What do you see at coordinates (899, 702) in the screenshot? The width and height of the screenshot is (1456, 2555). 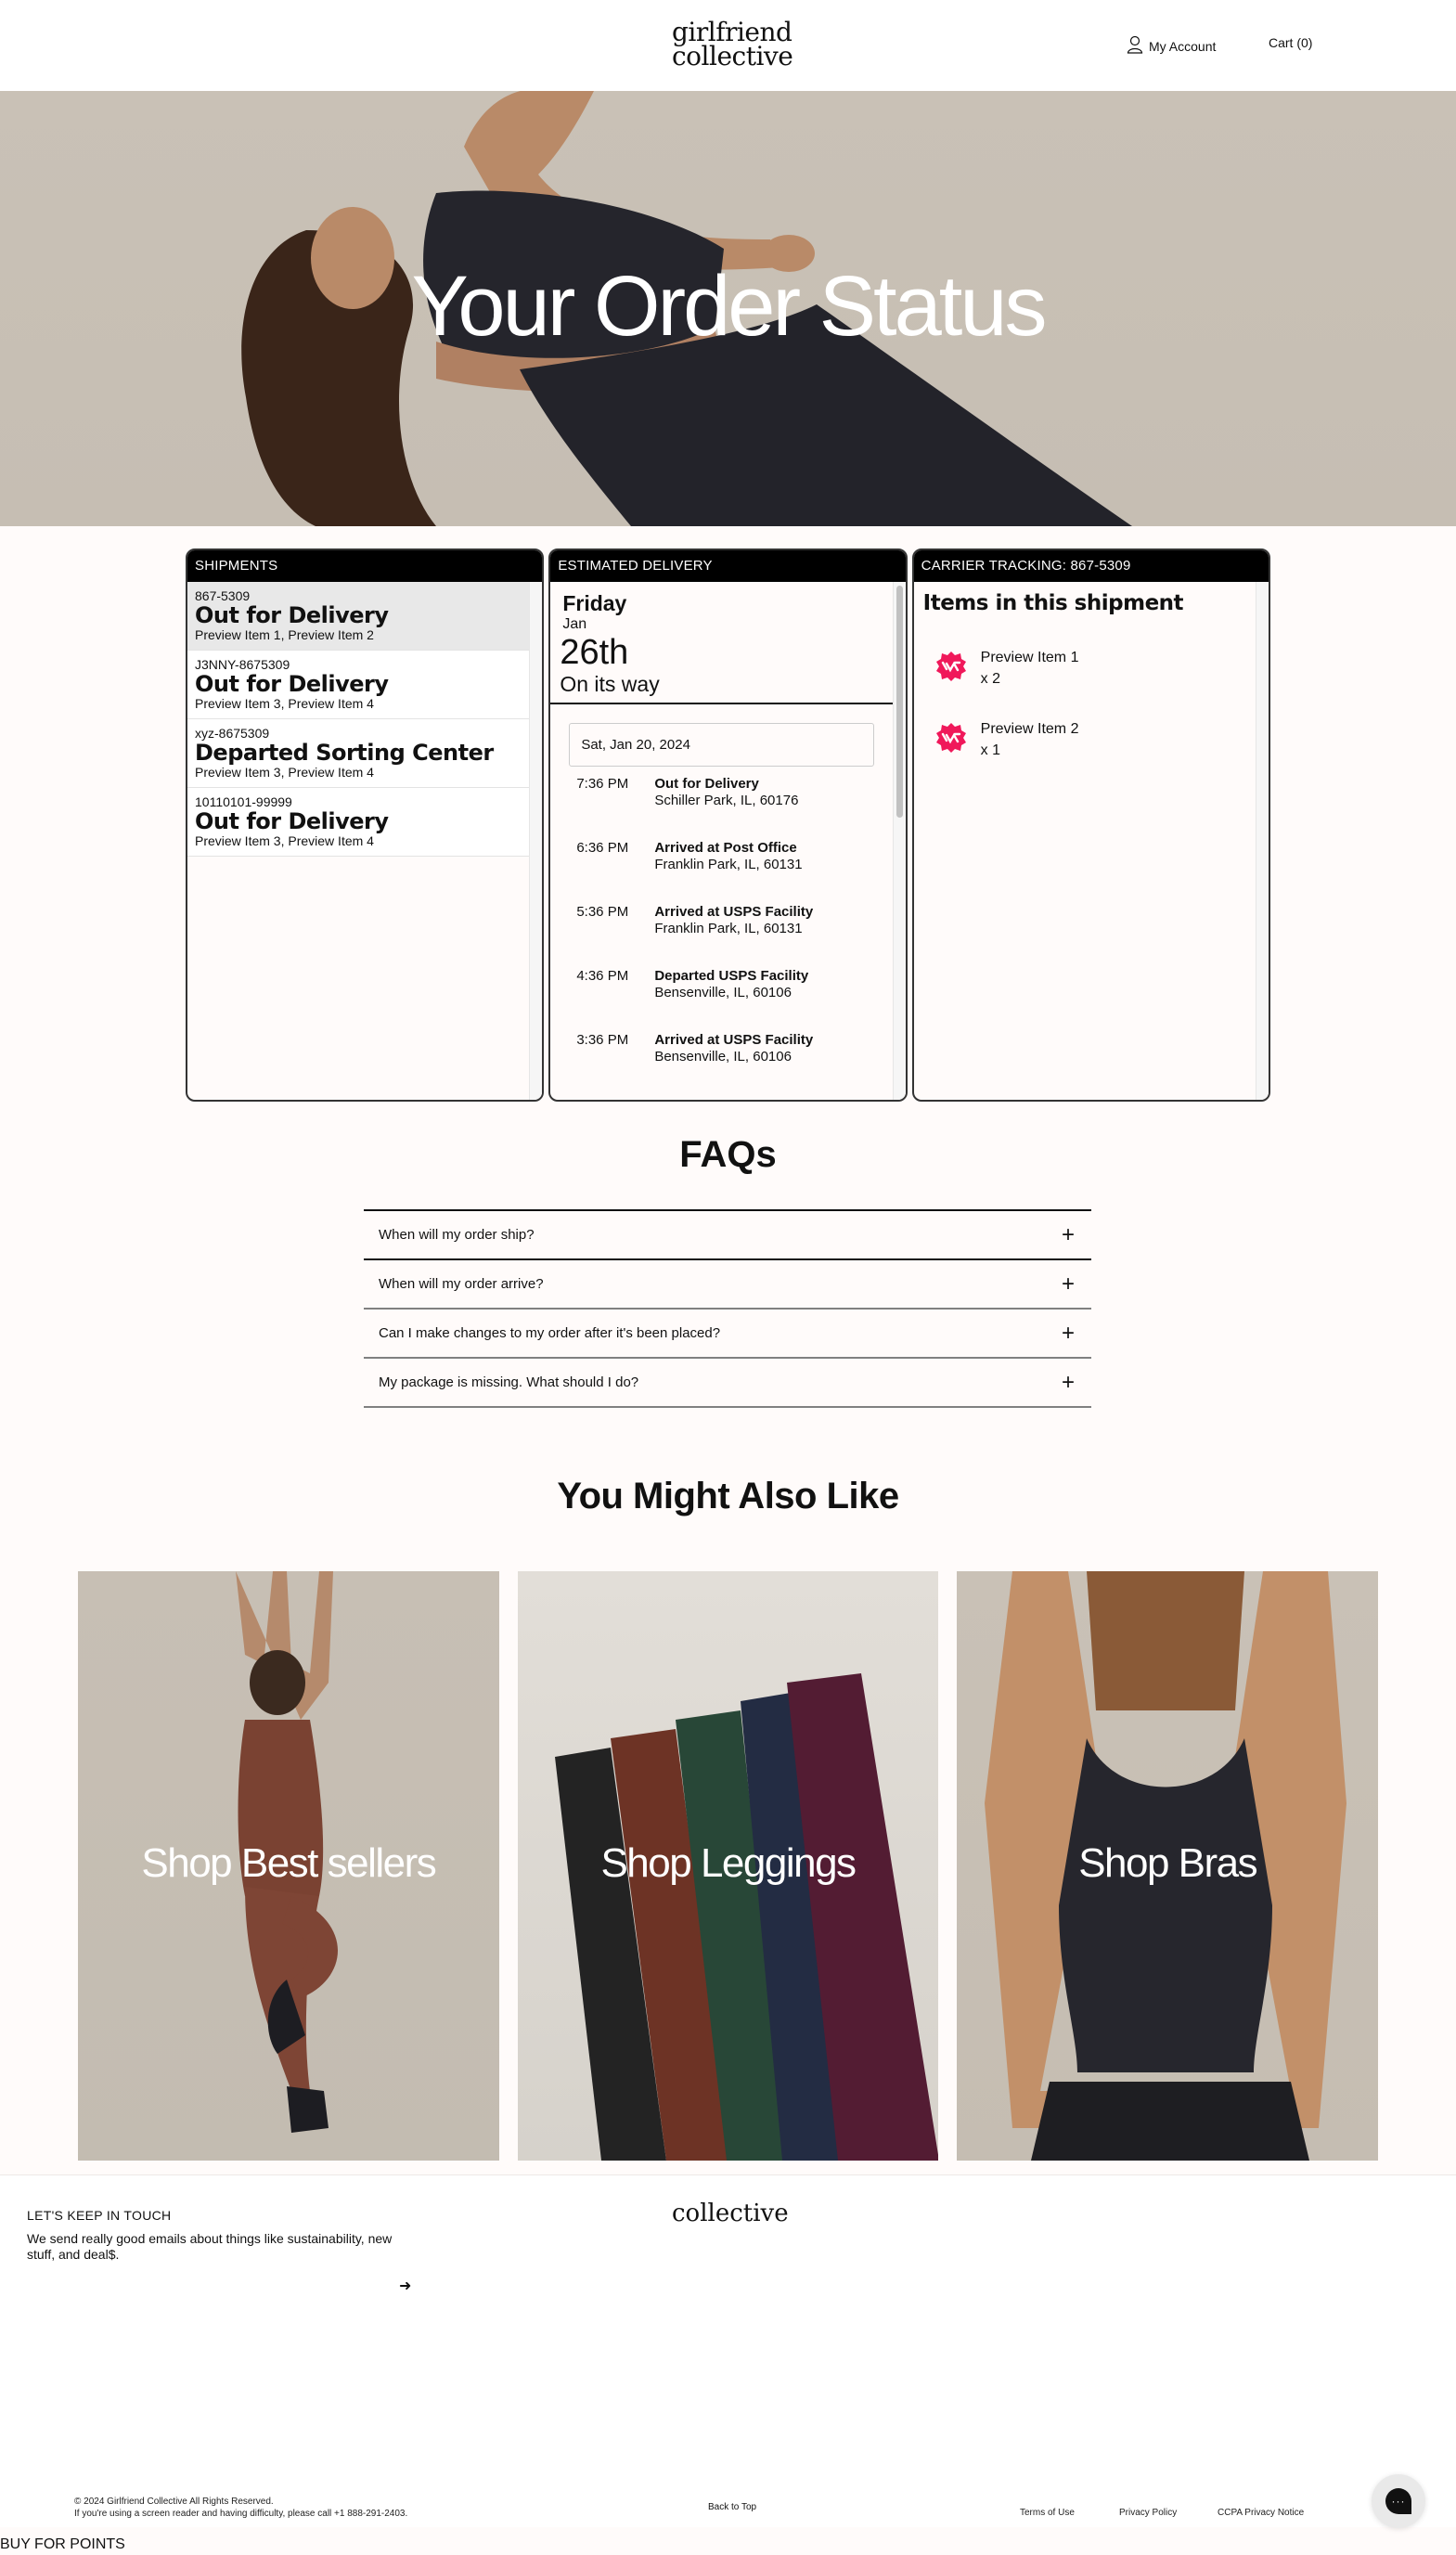 I see `events-scrollbar-thumb` at bounding box center [899, 702].